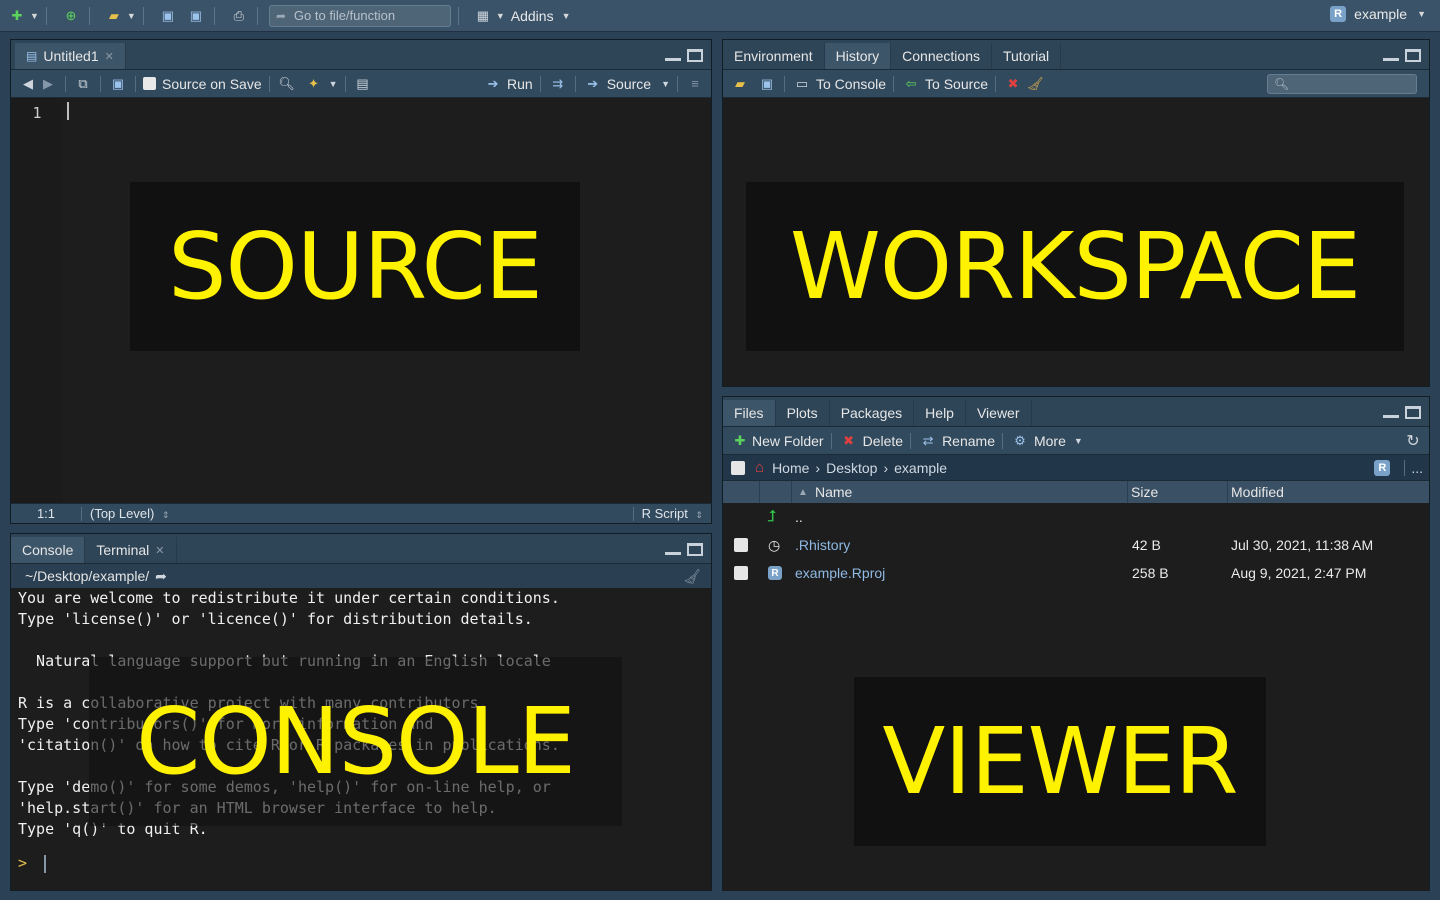 The width and height of the screenshot is (1440, 900). What do you see at coordinates (940, 413) in the screenshot?
I see `tab-help: Help` at bounding box center [940, 413].